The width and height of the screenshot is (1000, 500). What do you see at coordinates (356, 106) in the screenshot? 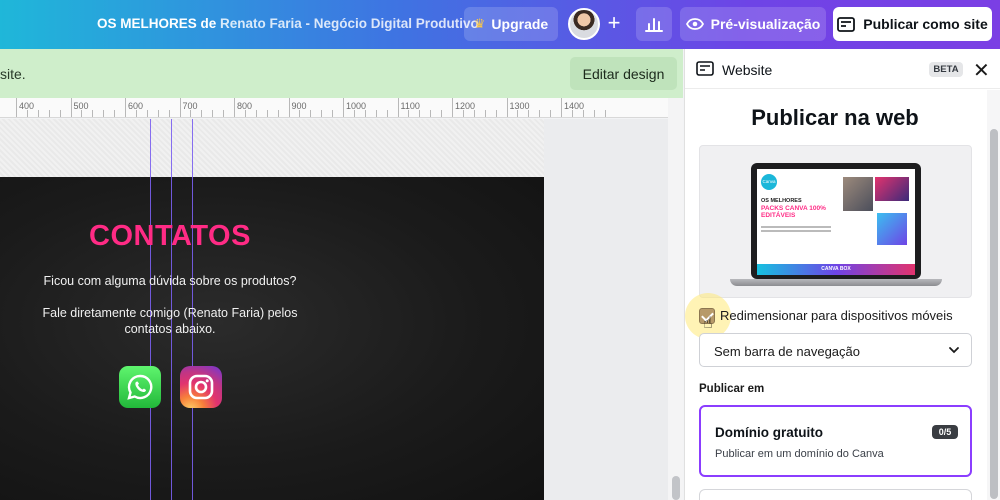
I see `ruler-tick-label: 1000` at bounding box center [356, 106].